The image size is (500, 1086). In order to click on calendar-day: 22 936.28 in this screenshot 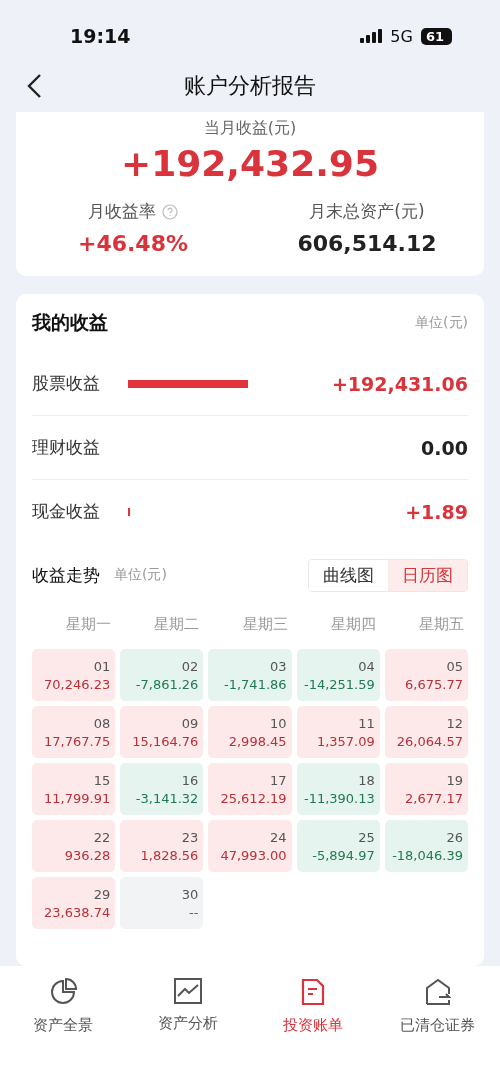, I will do `click(74, 846)`.